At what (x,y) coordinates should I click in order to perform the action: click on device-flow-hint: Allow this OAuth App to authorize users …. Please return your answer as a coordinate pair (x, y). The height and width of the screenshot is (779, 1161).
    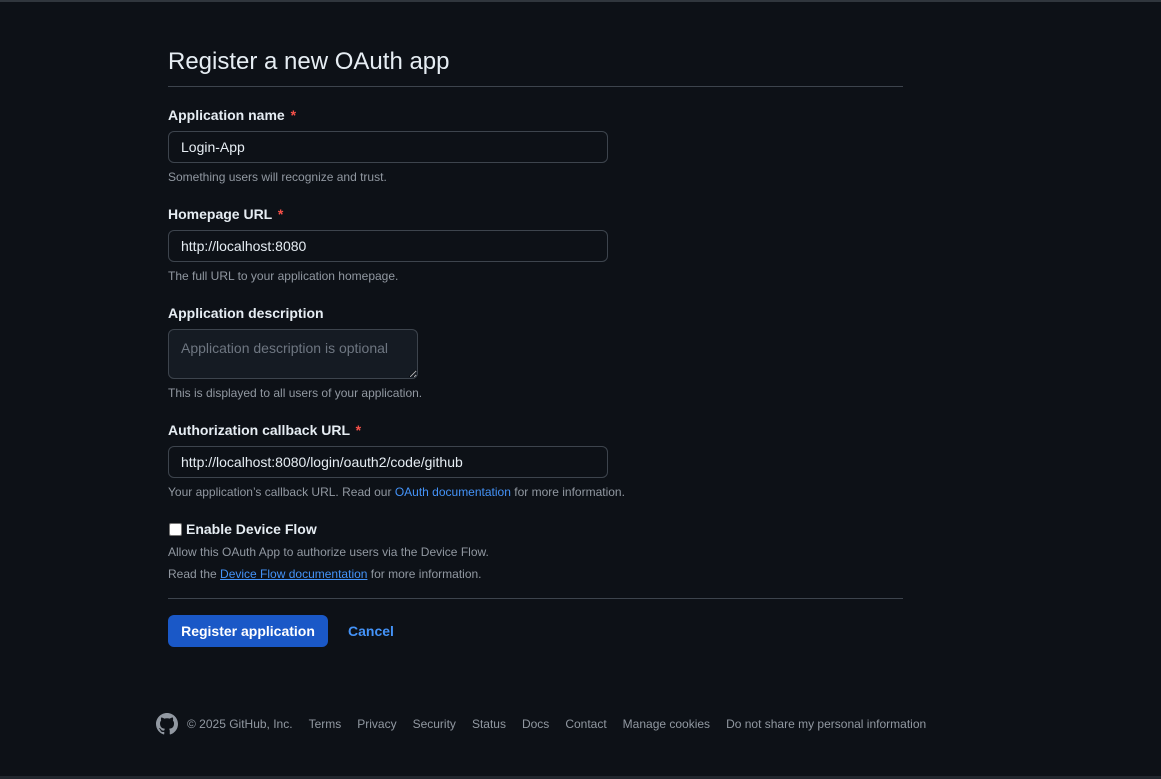
    Looking at the image, I should click on (328, 552).